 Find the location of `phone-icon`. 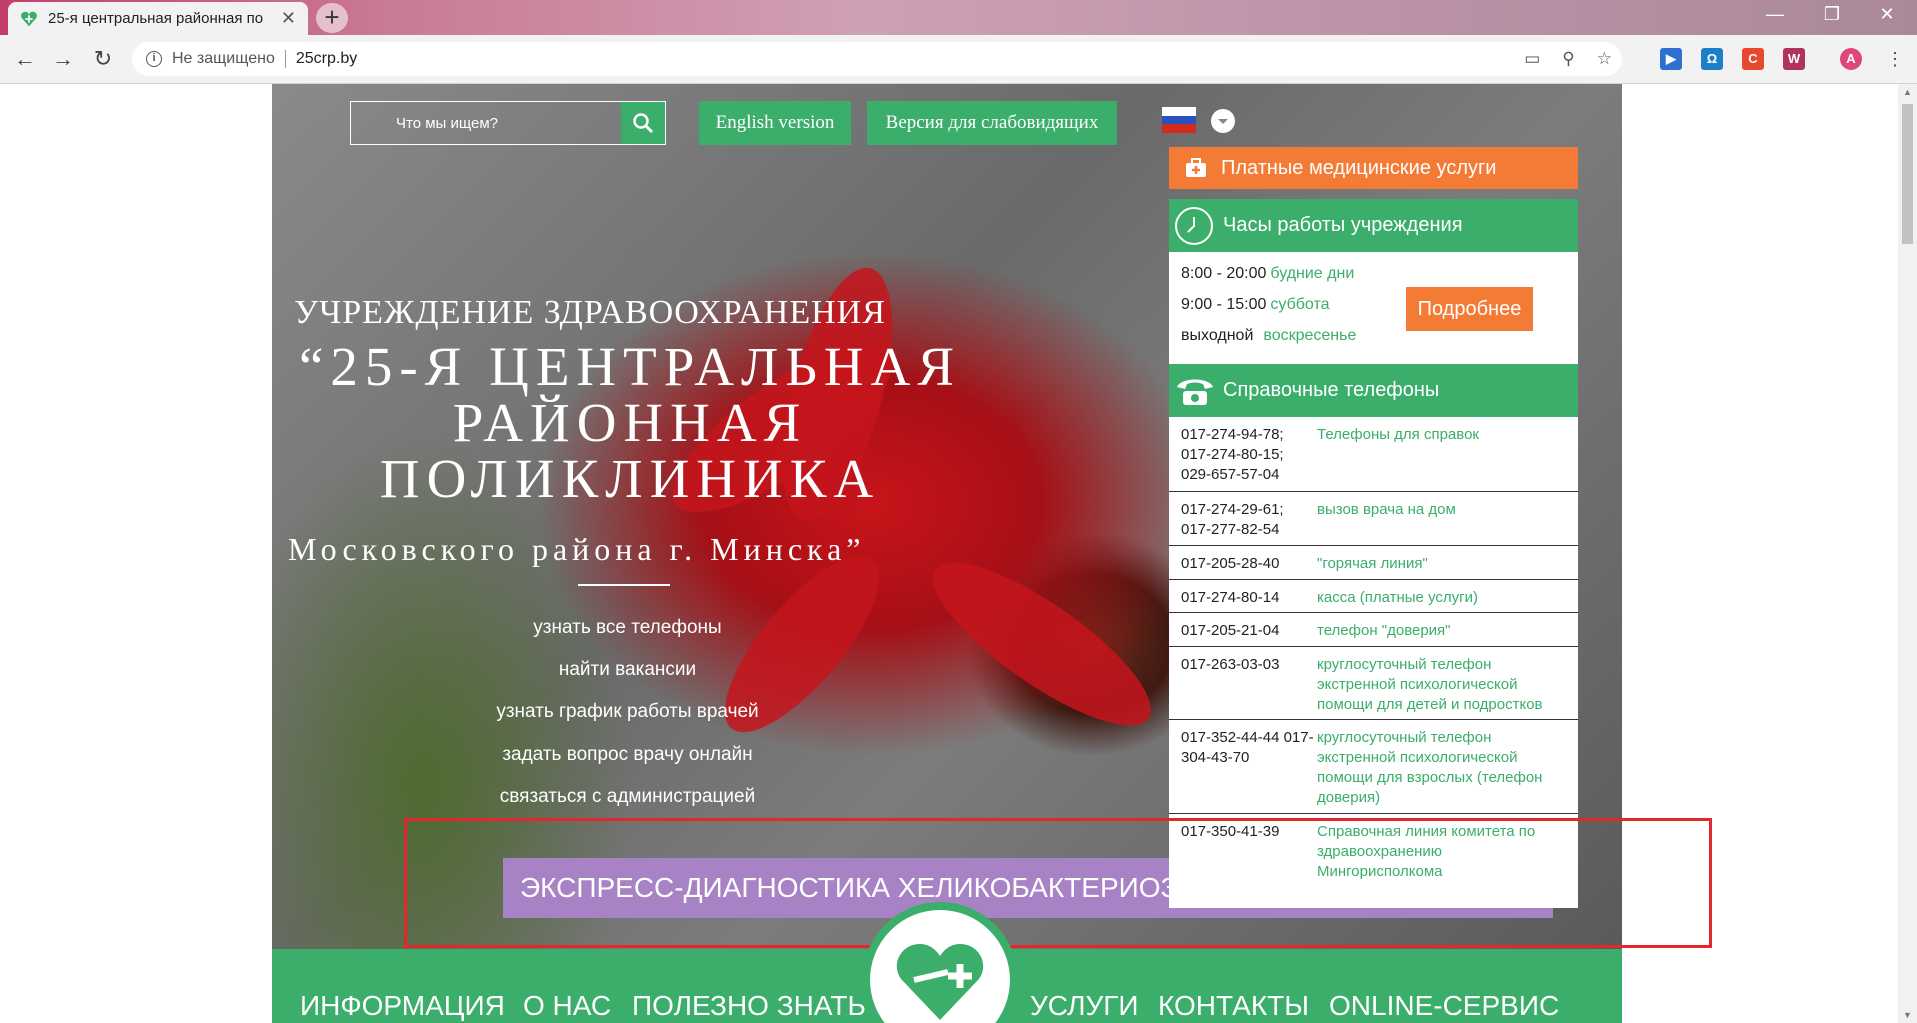

phone-icon is located at coordinates (1195, 392).